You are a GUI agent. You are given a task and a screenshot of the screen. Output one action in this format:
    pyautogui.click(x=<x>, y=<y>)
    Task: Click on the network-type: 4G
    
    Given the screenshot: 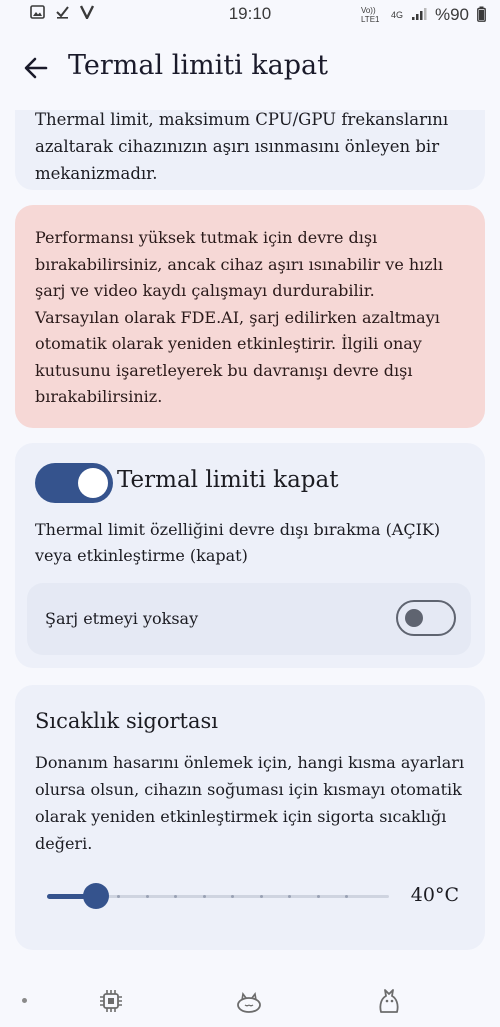 What is the action you would take?
    pyautogui.click(x=396, y=15)
    